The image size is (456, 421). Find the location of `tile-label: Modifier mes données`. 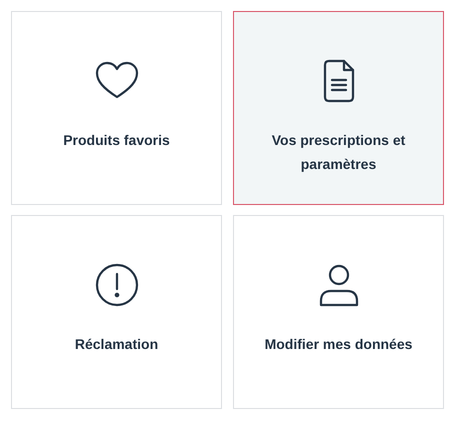

tile-label: Modifier mes données is located at coordinates (338, 344).